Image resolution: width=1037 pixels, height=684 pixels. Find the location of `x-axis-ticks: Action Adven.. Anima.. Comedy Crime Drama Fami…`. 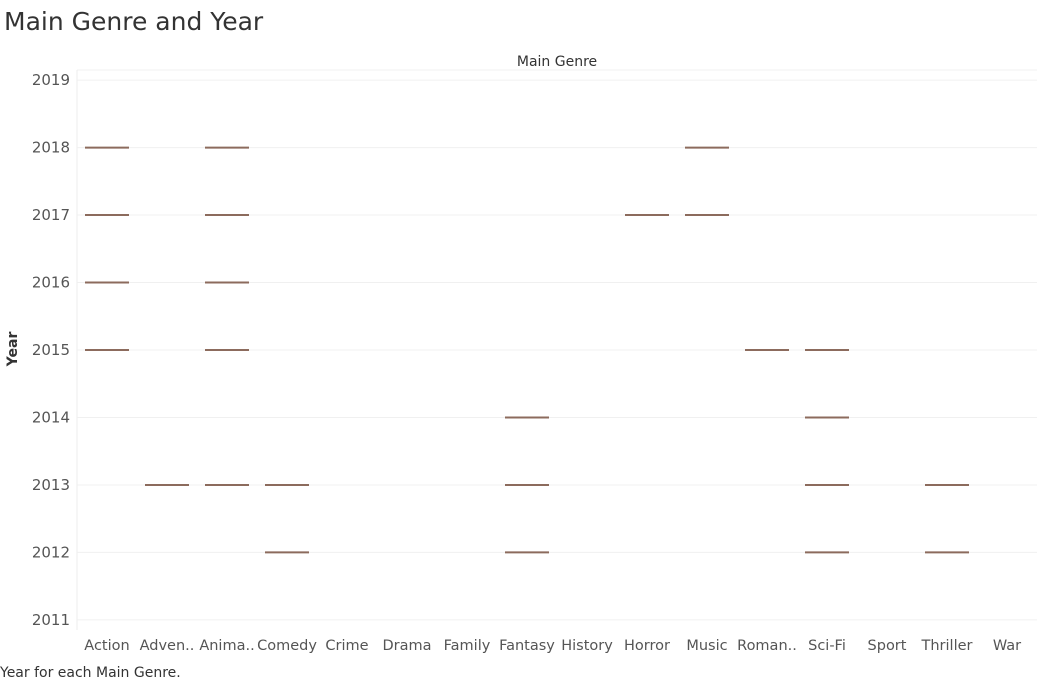

x-axis-ticks: Action Adven.. Anima.. Comedy Crime Drama Fami… is located at coordinates (552, 646).